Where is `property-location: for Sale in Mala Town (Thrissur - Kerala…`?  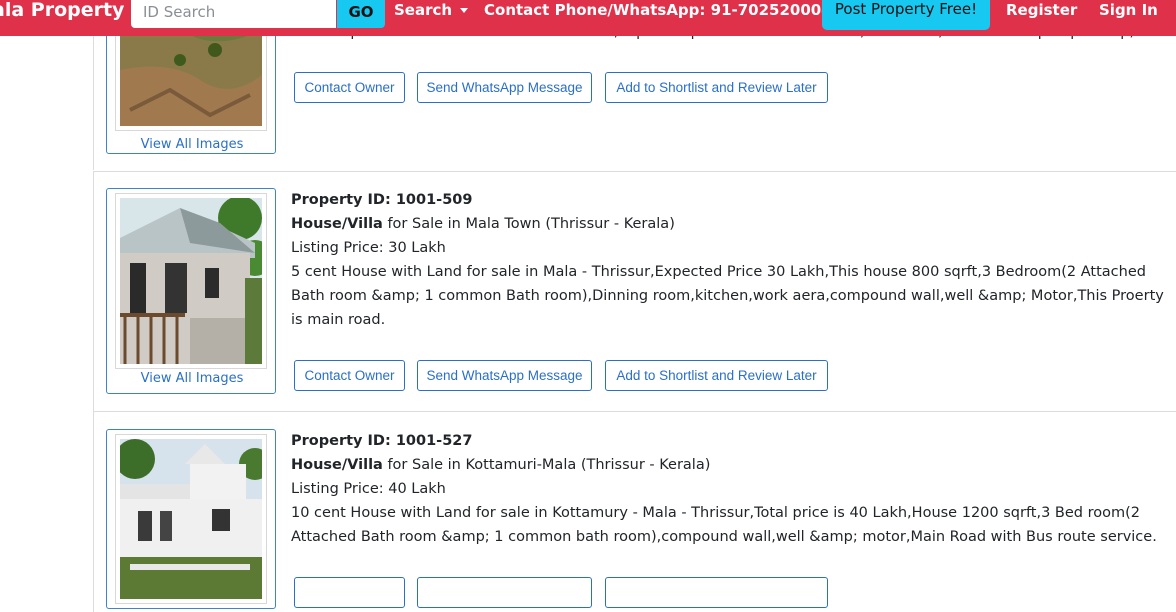 property-location: for Sale in Mala Town (Thrissur - Kerala… is located at coordinates (528, 224).